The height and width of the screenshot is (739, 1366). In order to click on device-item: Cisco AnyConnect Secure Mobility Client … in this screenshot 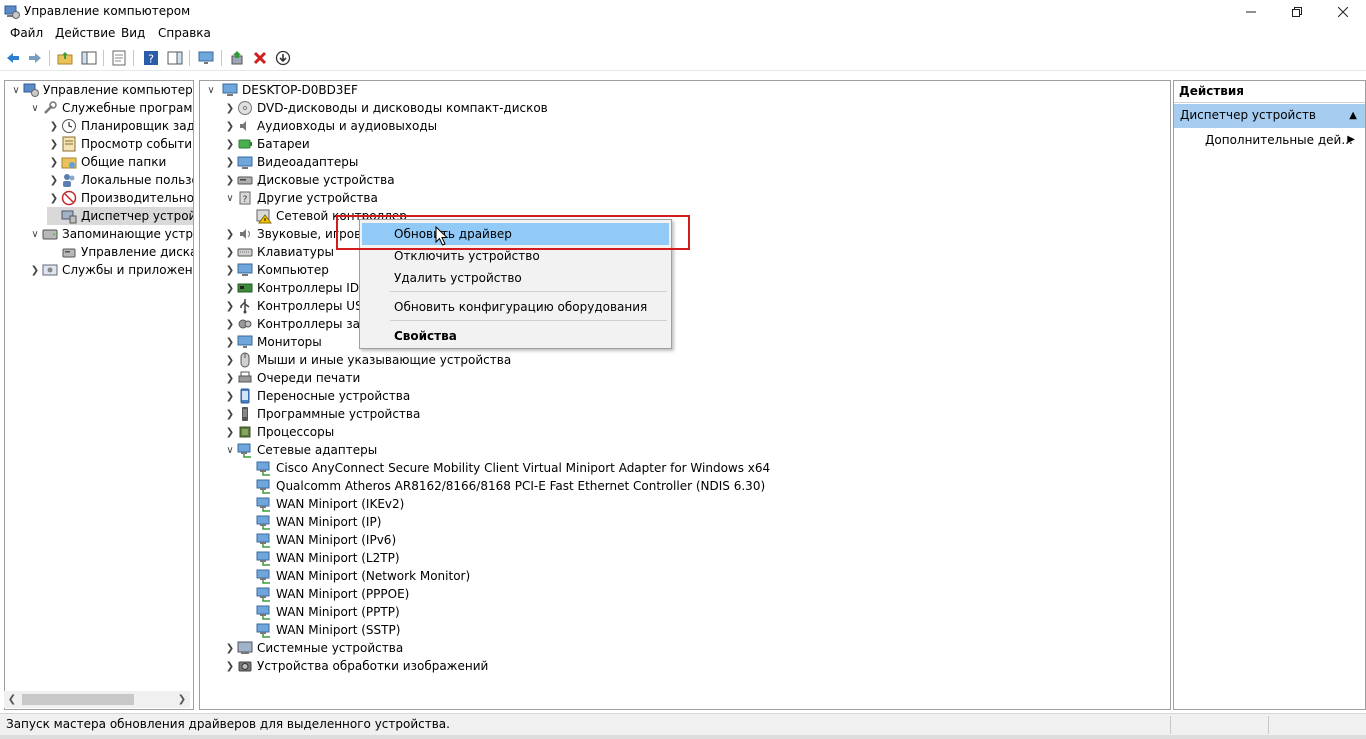, I will do `click(506, 468)`.